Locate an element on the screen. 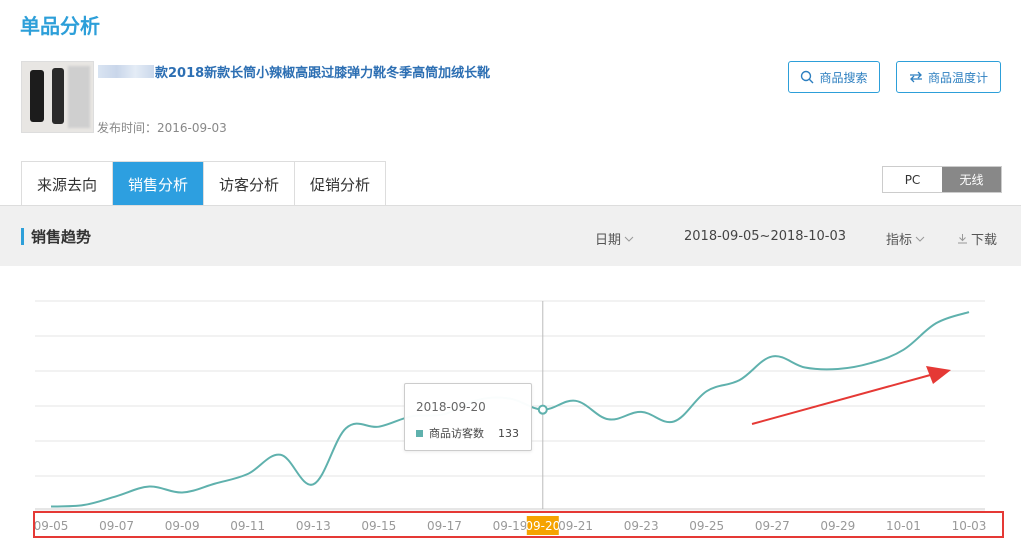 The height and width of the screenshot is (544, 1021). metric-select: 指标 is located at coordinates (905, 238).